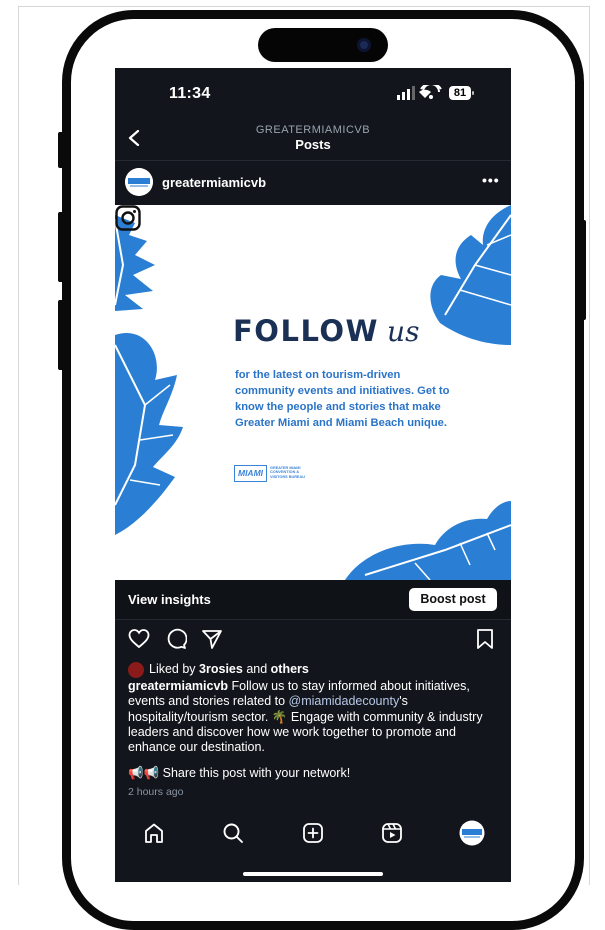 The height and width of the screenshot is (930, 605). I want to click on liker-avatar, so click(136, 670).